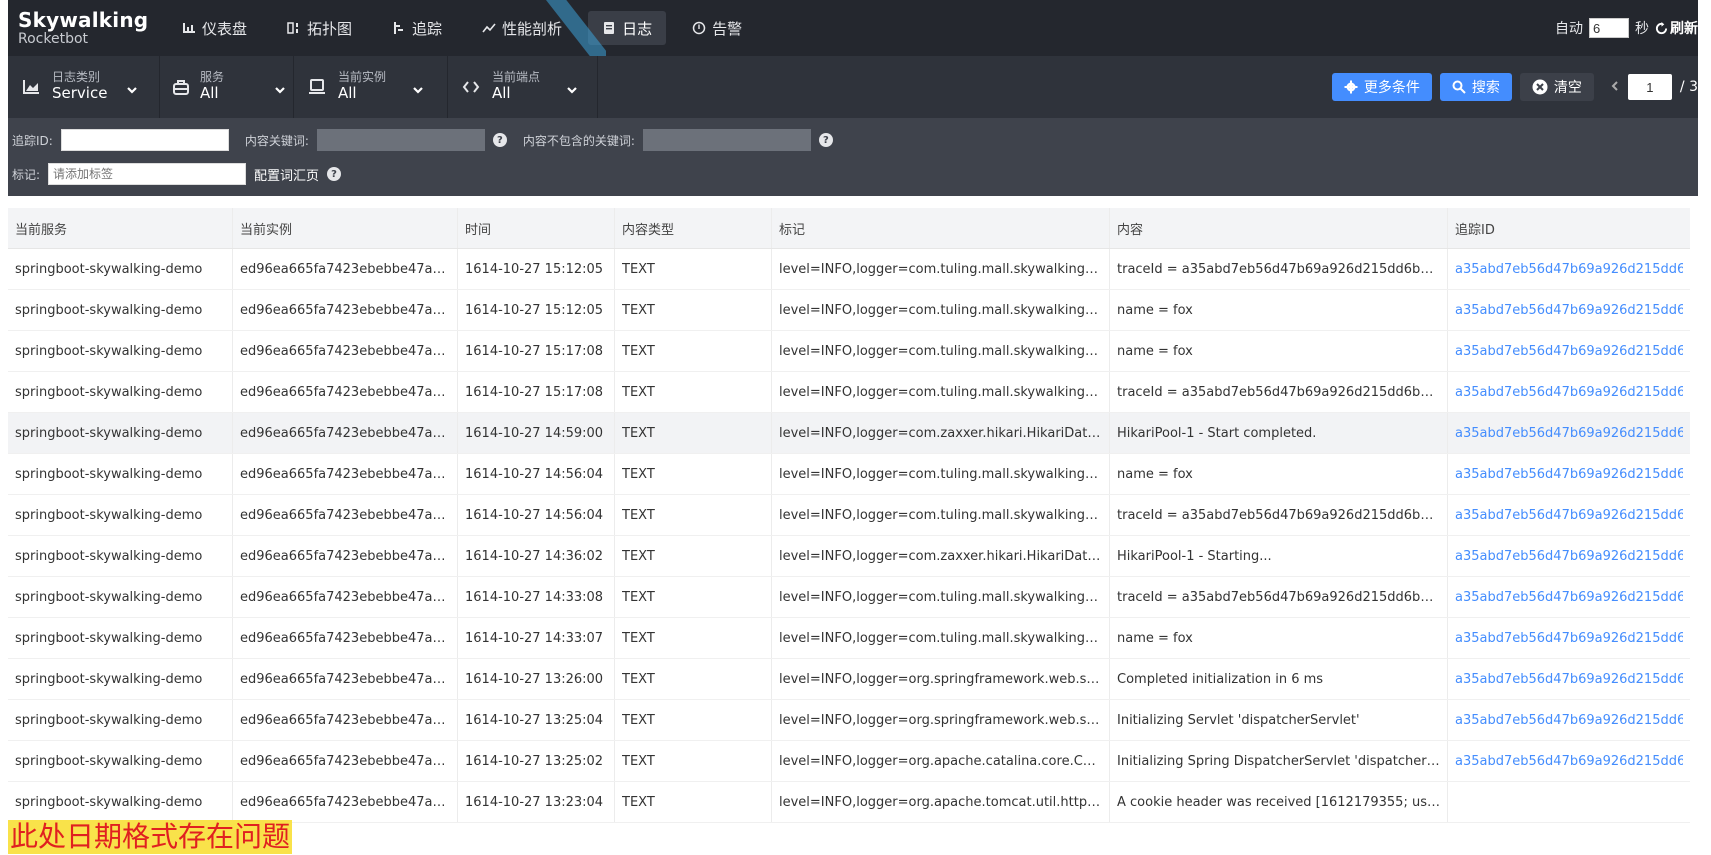 The image size is (1711, 855). I want to click on search-button: 搜索, so click(1475, 87).